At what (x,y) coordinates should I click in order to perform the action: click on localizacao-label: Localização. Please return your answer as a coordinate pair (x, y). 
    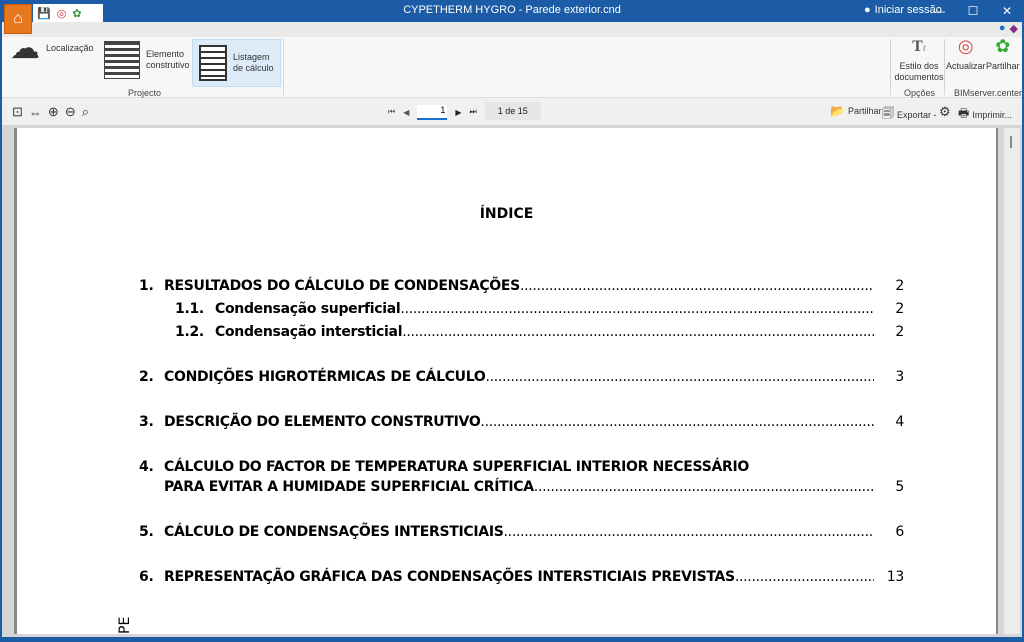
    Looking at the image, I should click on (70, 48).